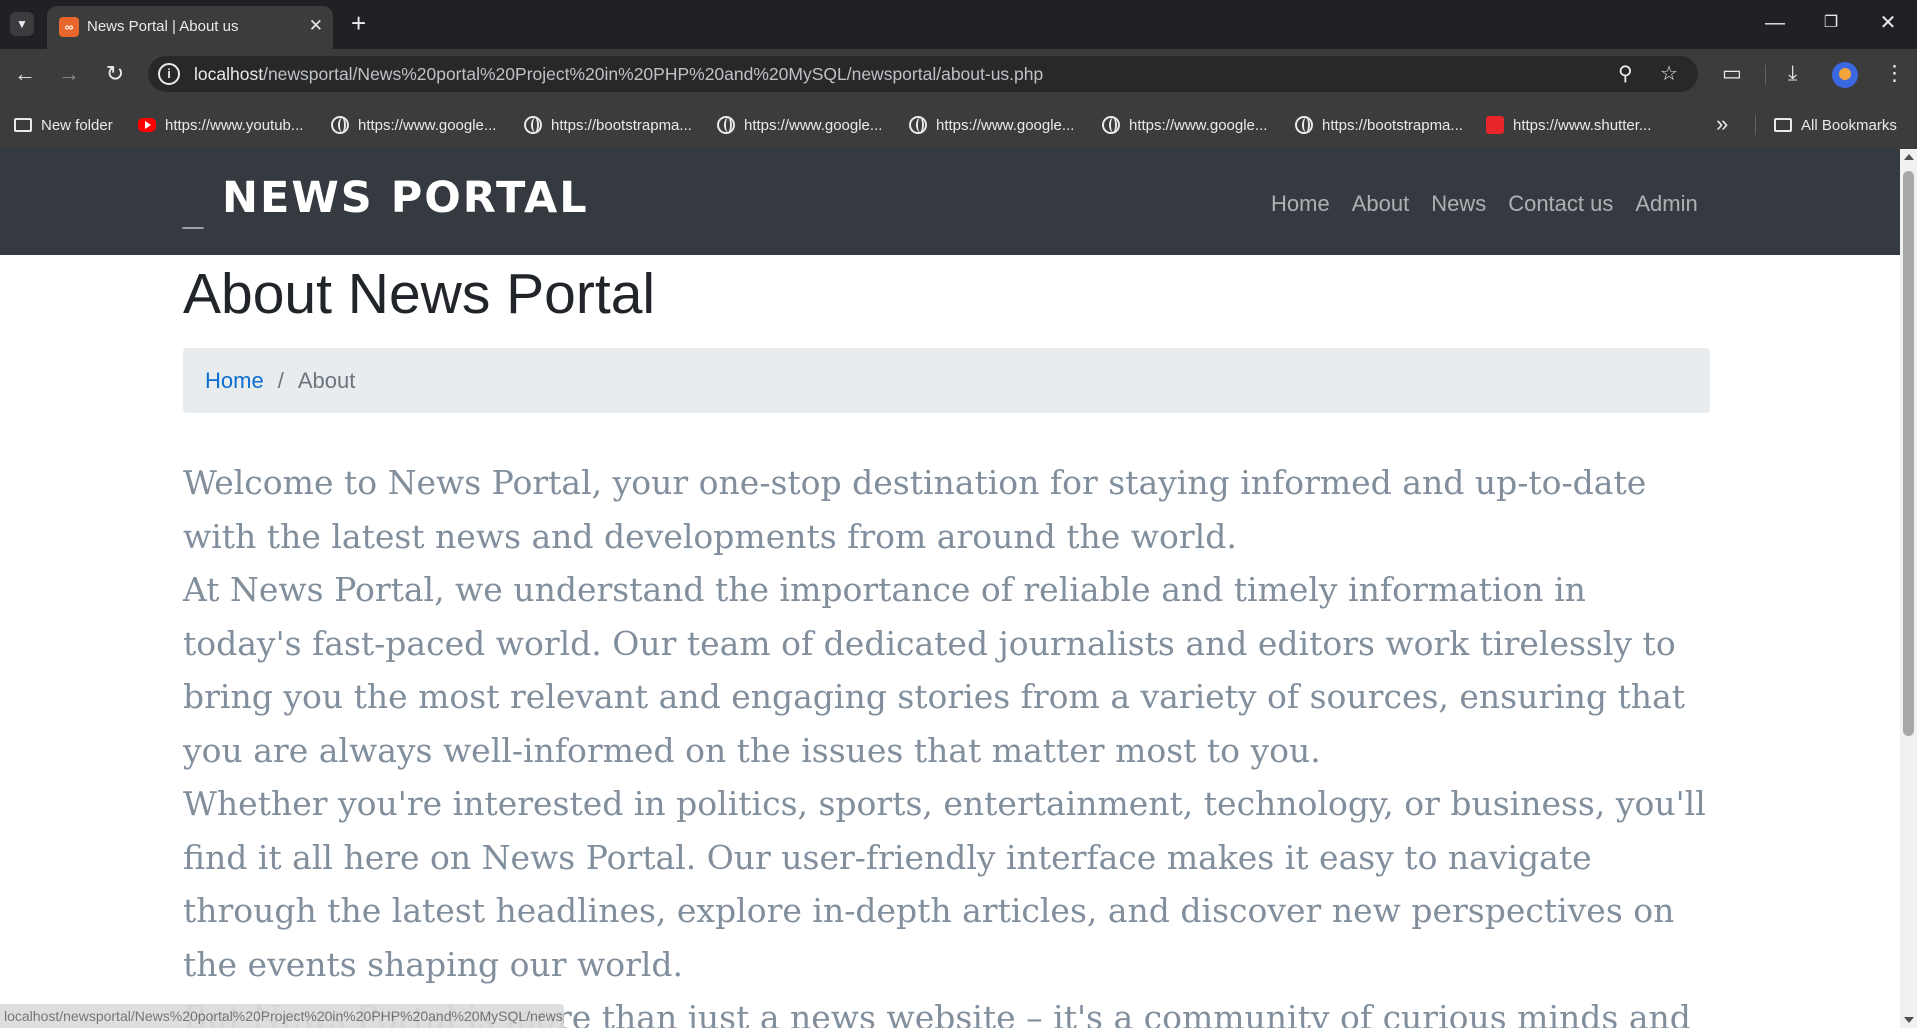 Image resolution: width=1917 pixels, height=1028 pixels. Describe the element at coordinates (405, 198) in the screenshot. I see `site-logo: NEWS PORTAL` at that location.